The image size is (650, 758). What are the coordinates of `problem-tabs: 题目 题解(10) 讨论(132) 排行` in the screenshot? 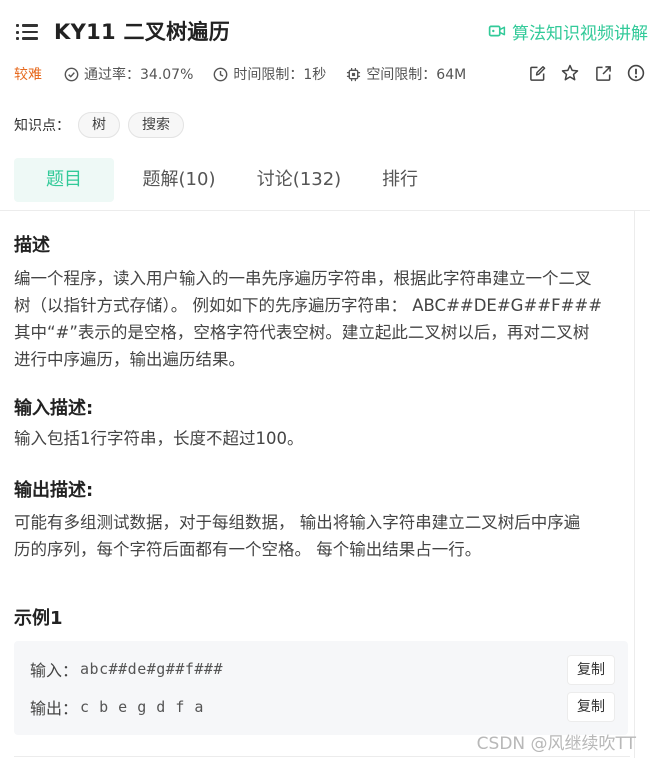 It's located at (230, 180).